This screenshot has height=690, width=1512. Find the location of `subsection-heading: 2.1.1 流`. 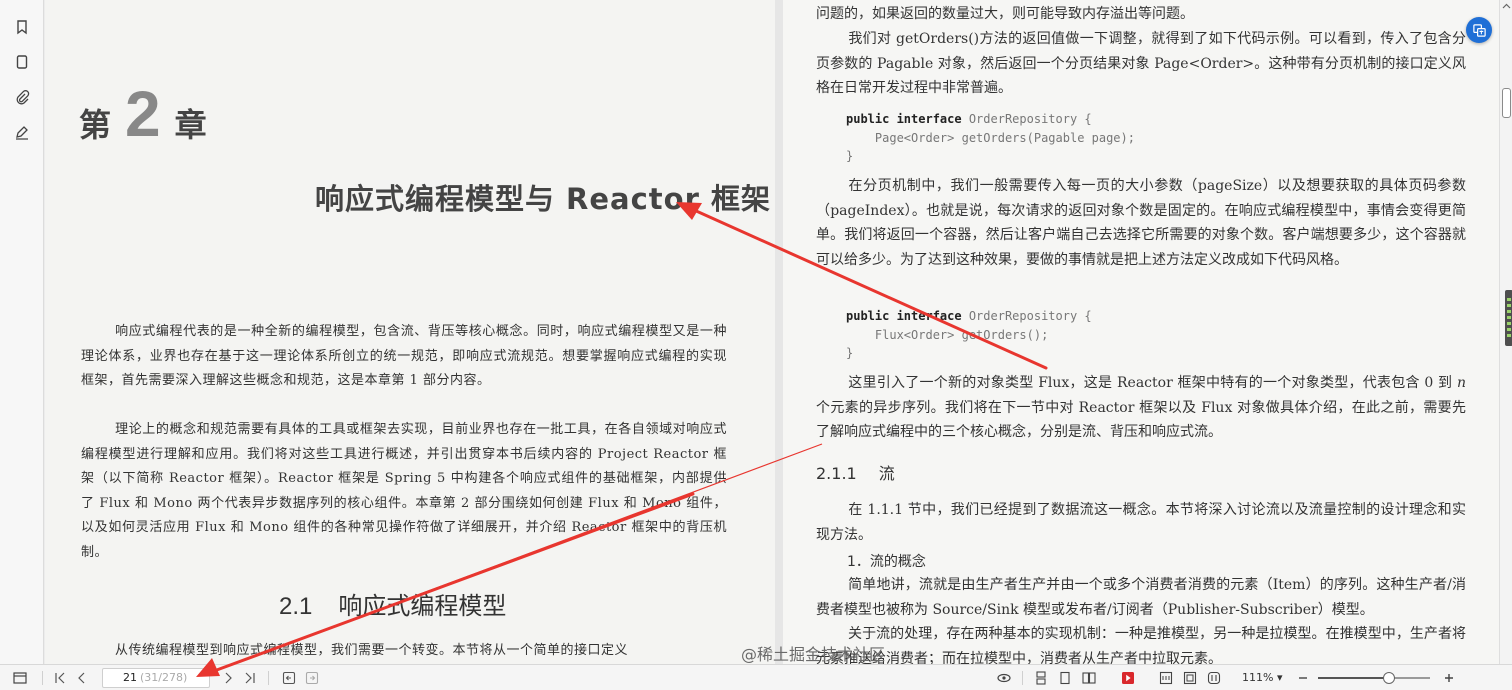

subsection-heading: 2.1.1 流 is located at coordinates (855, 473).